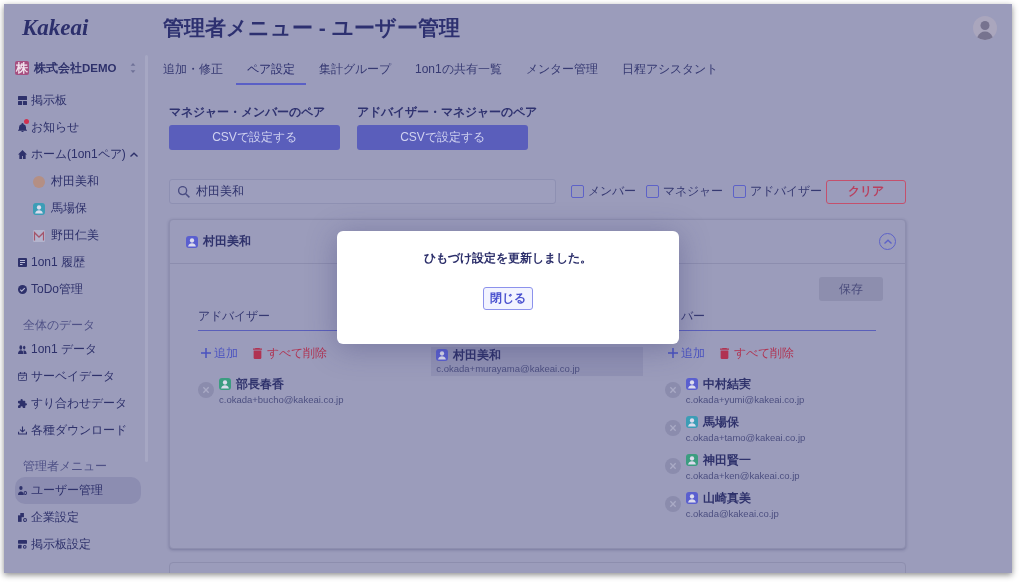 The image size is (1024, 587). What do you see at coordinates (22, 289) in the screenshot?
I see `check-circle-icon` at bounding box center [22, 289].